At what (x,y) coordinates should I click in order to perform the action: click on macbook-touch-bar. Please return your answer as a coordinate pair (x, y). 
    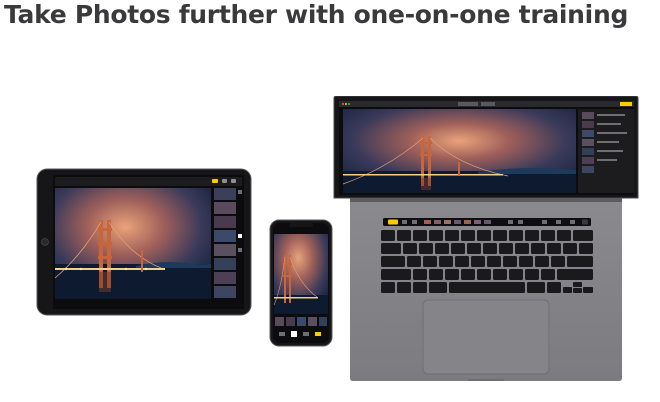
    Looking at the image, I should click on (487, 222).